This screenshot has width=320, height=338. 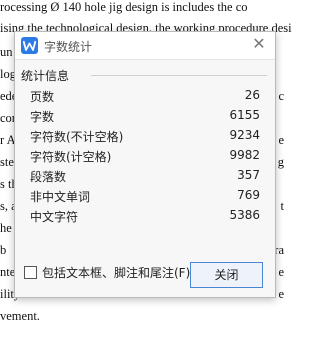 I want to click on wps-writer-icon, so click(x=29, y=45).